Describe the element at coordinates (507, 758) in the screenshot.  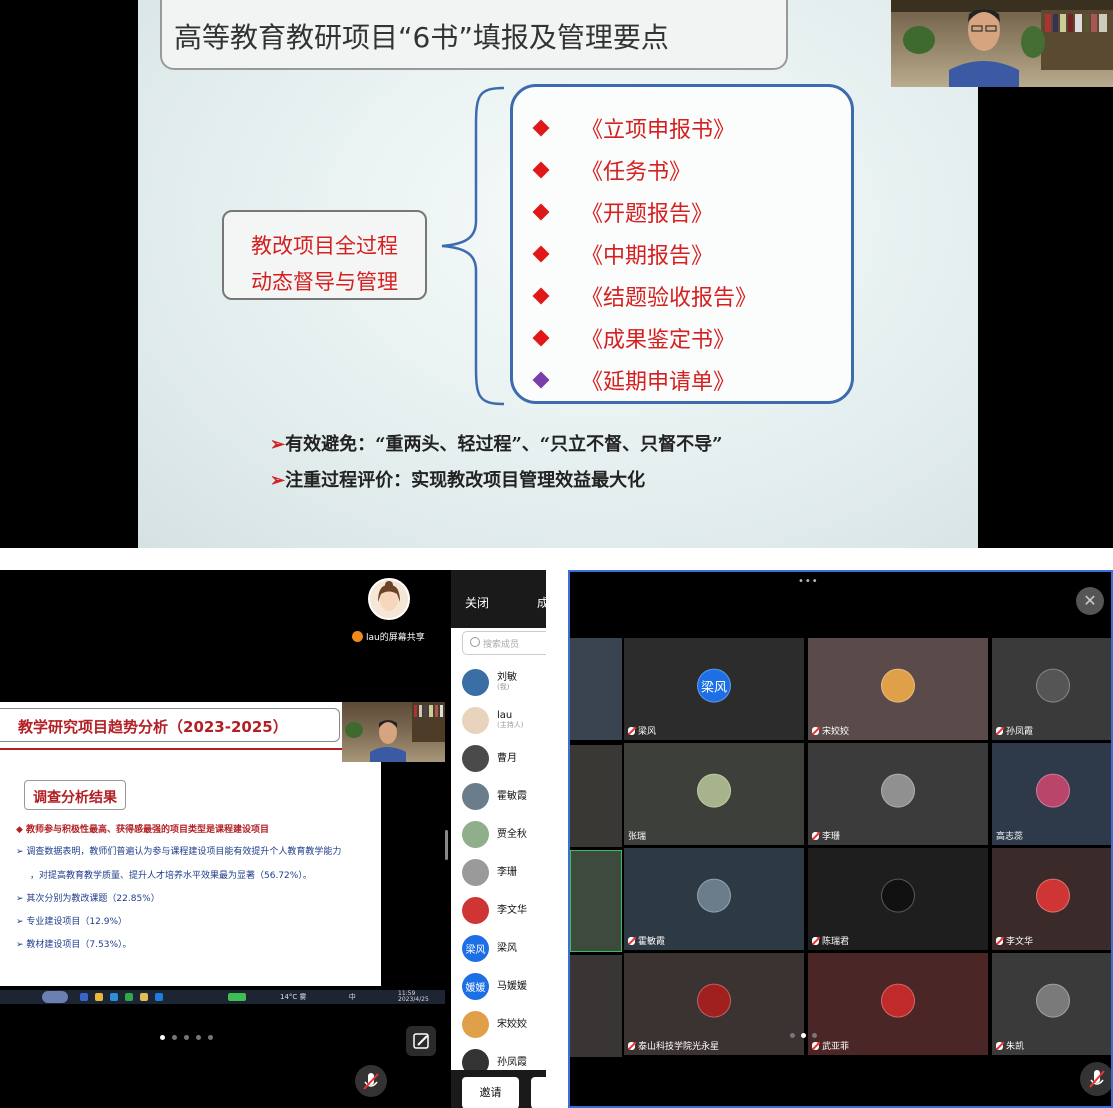
I see `member-name: 曹月` at that location.